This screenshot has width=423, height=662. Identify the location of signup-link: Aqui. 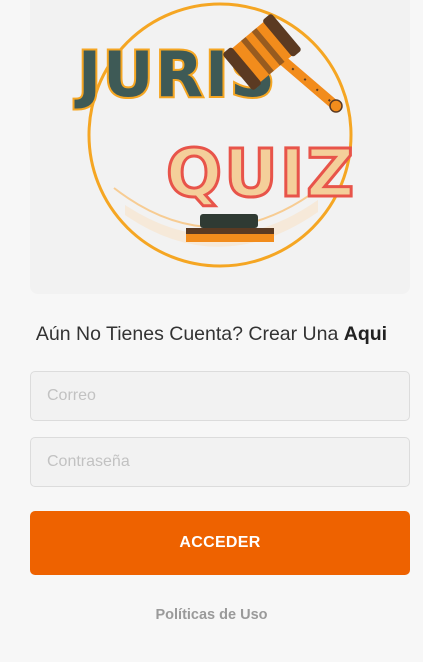
(365, 334).